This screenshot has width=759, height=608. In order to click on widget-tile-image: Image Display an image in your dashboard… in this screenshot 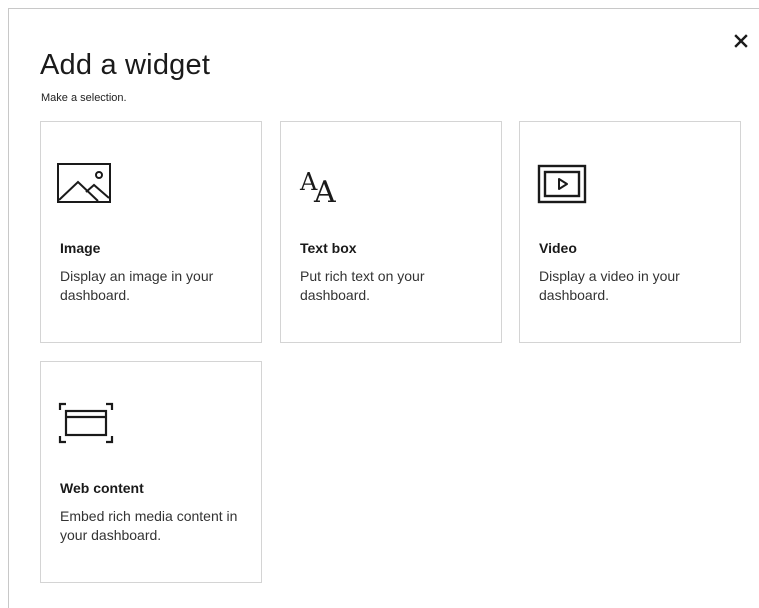, I will do `click(151, 232)`.